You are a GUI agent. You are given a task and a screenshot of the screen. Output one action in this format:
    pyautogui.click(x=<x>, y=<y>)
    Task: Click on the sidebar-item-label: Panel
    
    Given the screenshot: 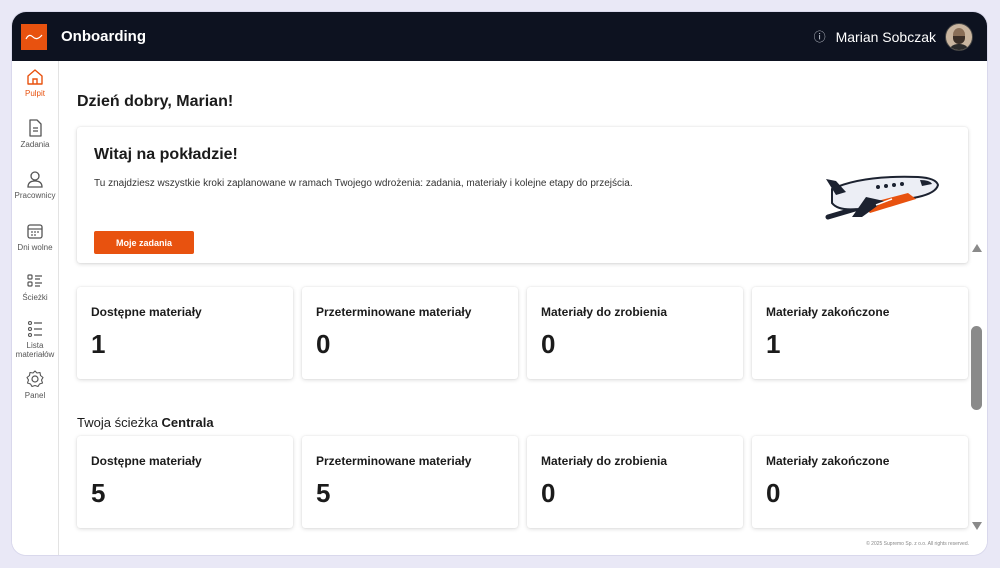 What is the action you would take?
    pyautogui.click(x=35, y=395)
    